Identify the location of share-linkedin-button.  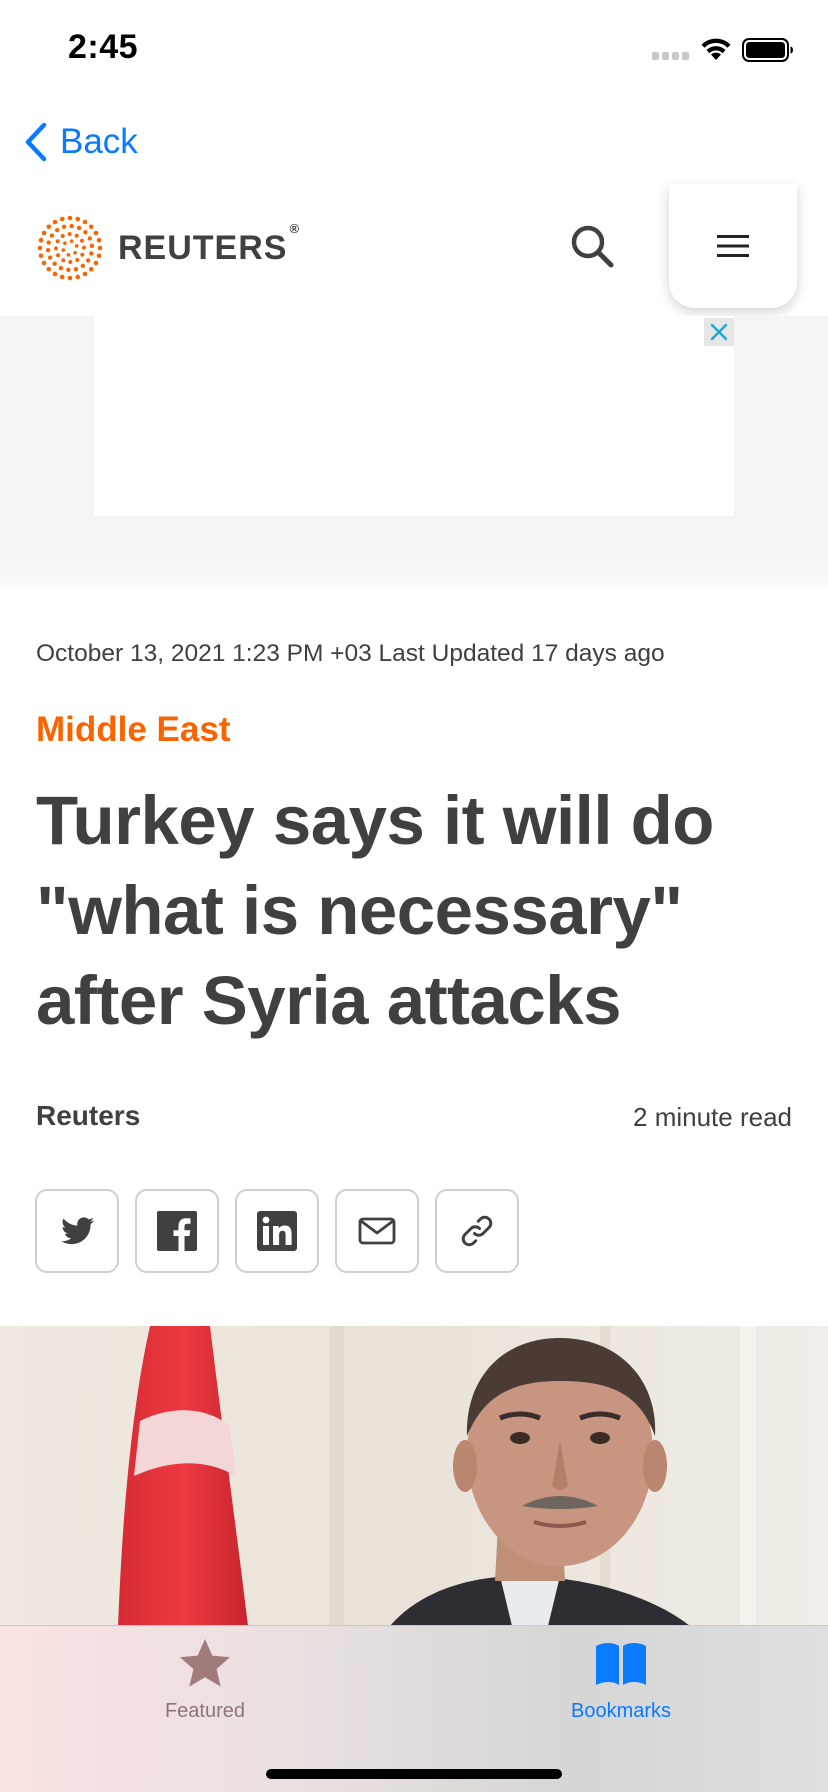
(277, 1231).